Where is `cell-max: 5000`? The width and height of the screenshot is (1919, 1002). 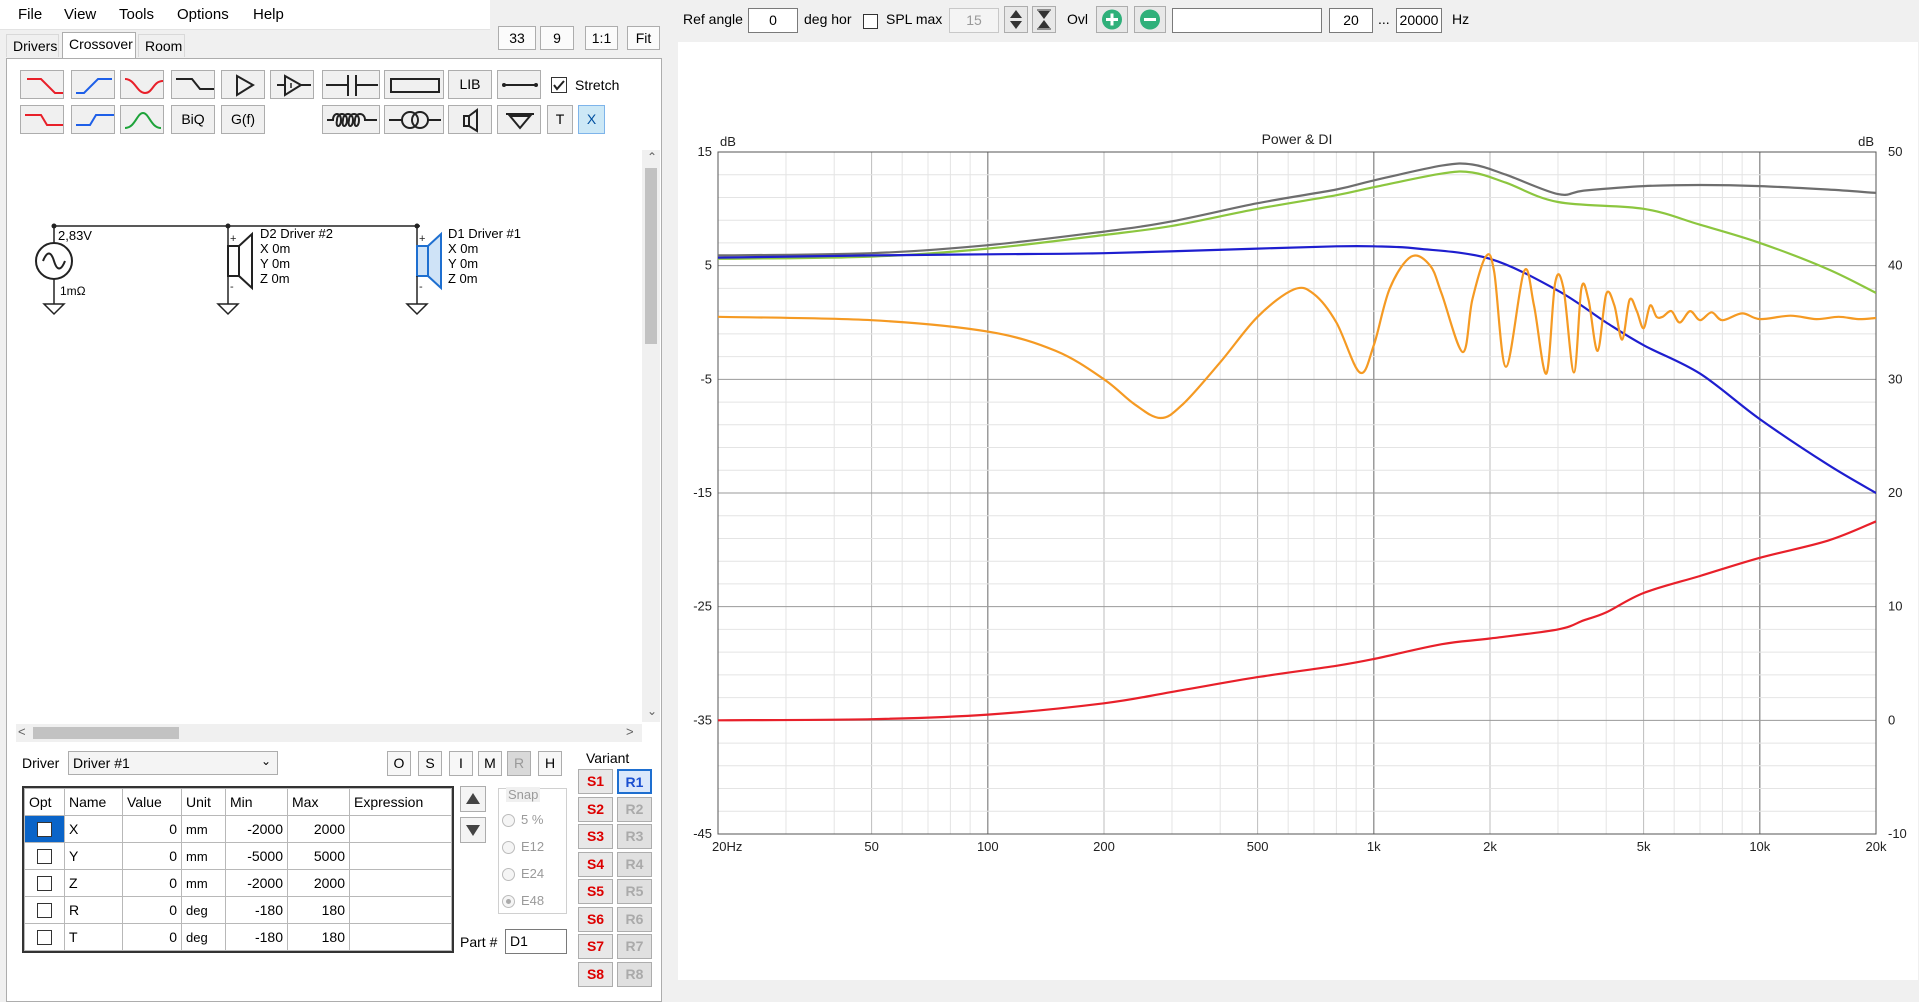 cell-max: 5000 is located at coordinates (318, 856).